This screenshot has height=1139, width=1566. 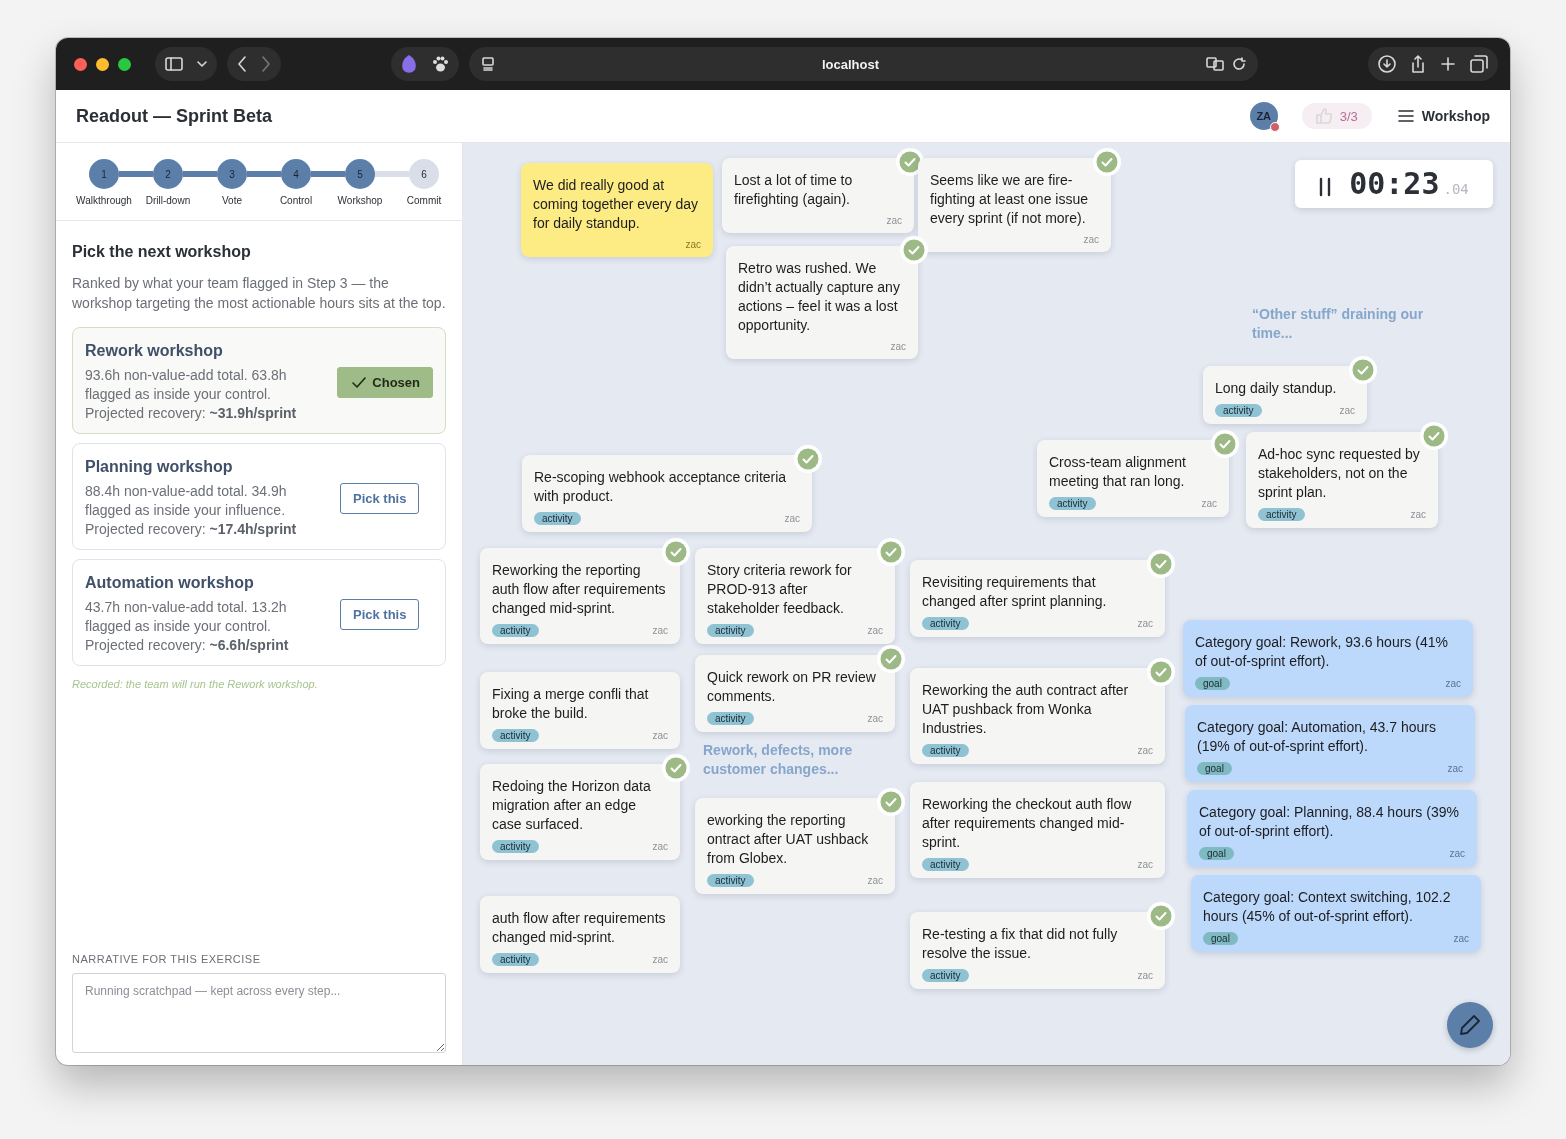 I want to click on step-circle: 2, so click(x=168, y=174).